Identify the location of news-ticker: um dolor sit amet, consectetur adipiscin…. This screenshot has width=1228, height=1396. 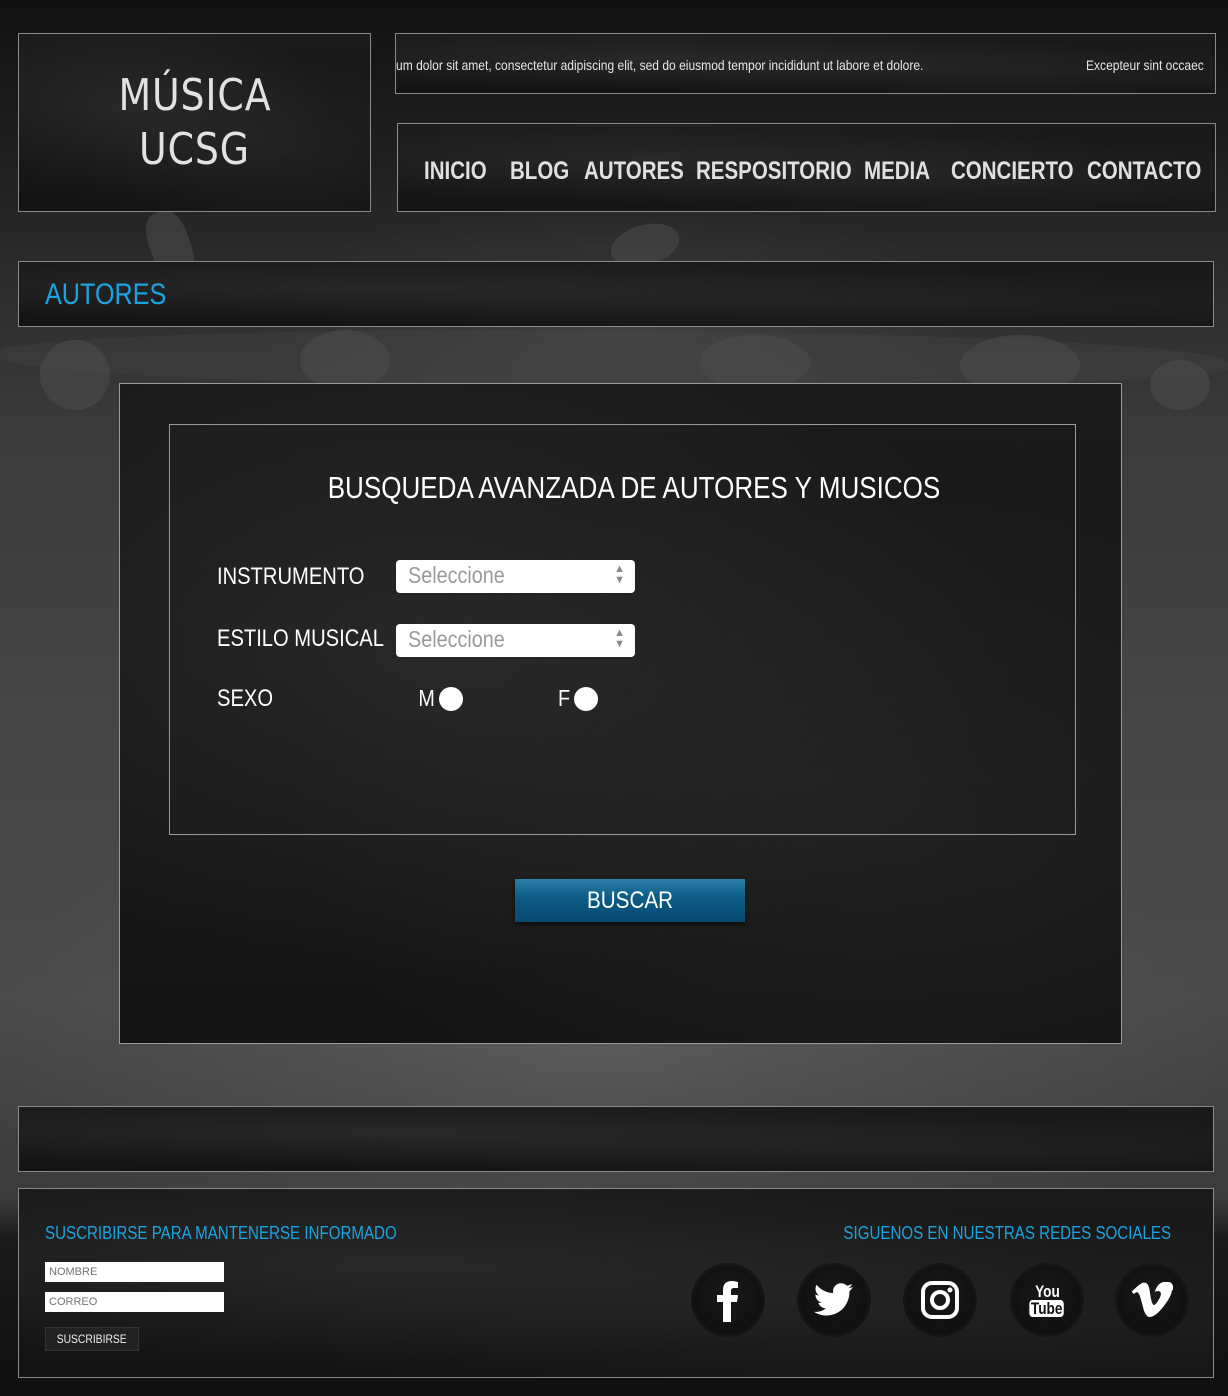
(805, 63).